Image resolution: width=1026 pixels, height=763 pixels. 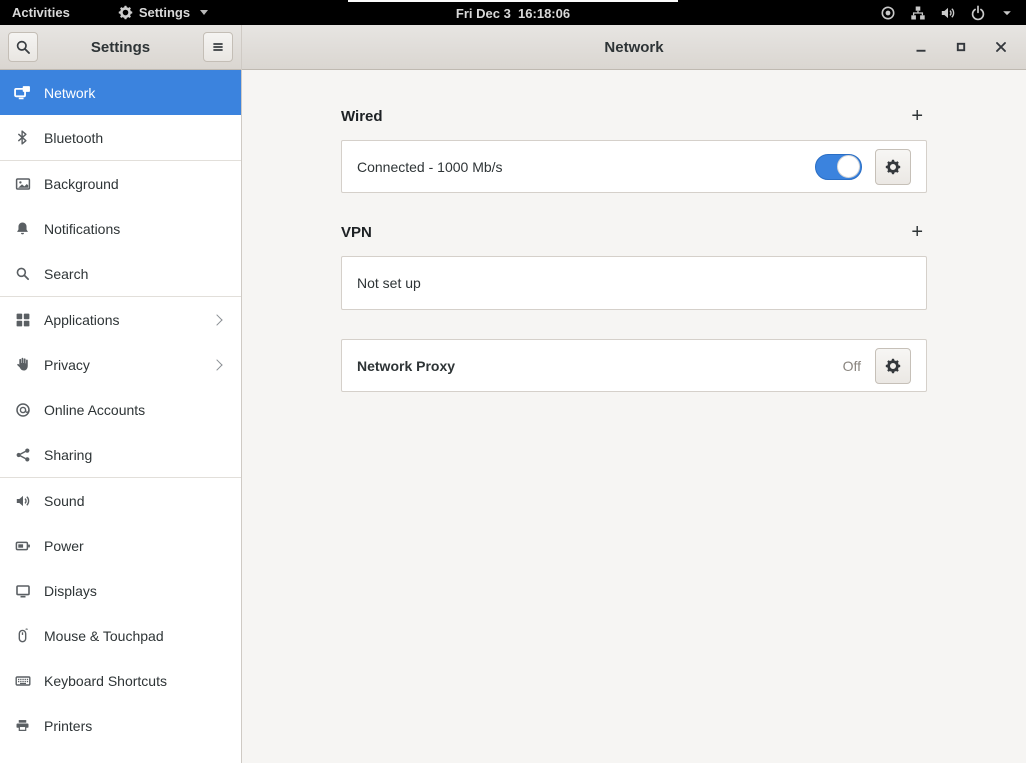 I want to click on hamburger-menu-button, so click(x=218, y=47).